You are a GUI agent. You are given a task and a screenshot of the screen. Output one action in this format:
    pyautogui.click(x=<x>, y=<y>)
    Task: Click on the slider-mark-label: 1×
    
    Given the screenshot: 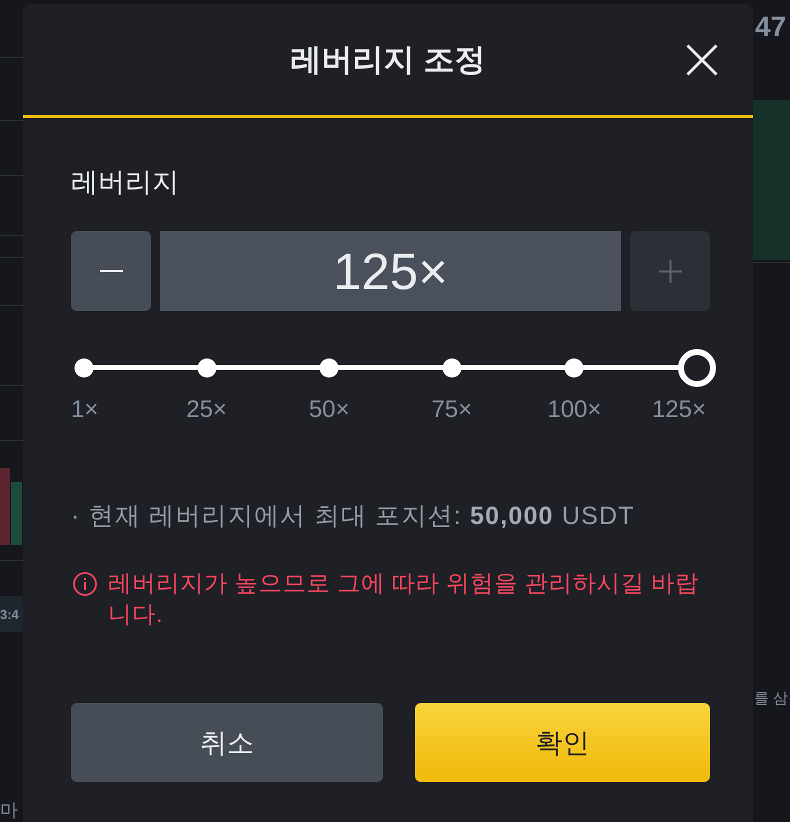 What is the action you would take?
    pyautogui.click(x=84, y=410)
    